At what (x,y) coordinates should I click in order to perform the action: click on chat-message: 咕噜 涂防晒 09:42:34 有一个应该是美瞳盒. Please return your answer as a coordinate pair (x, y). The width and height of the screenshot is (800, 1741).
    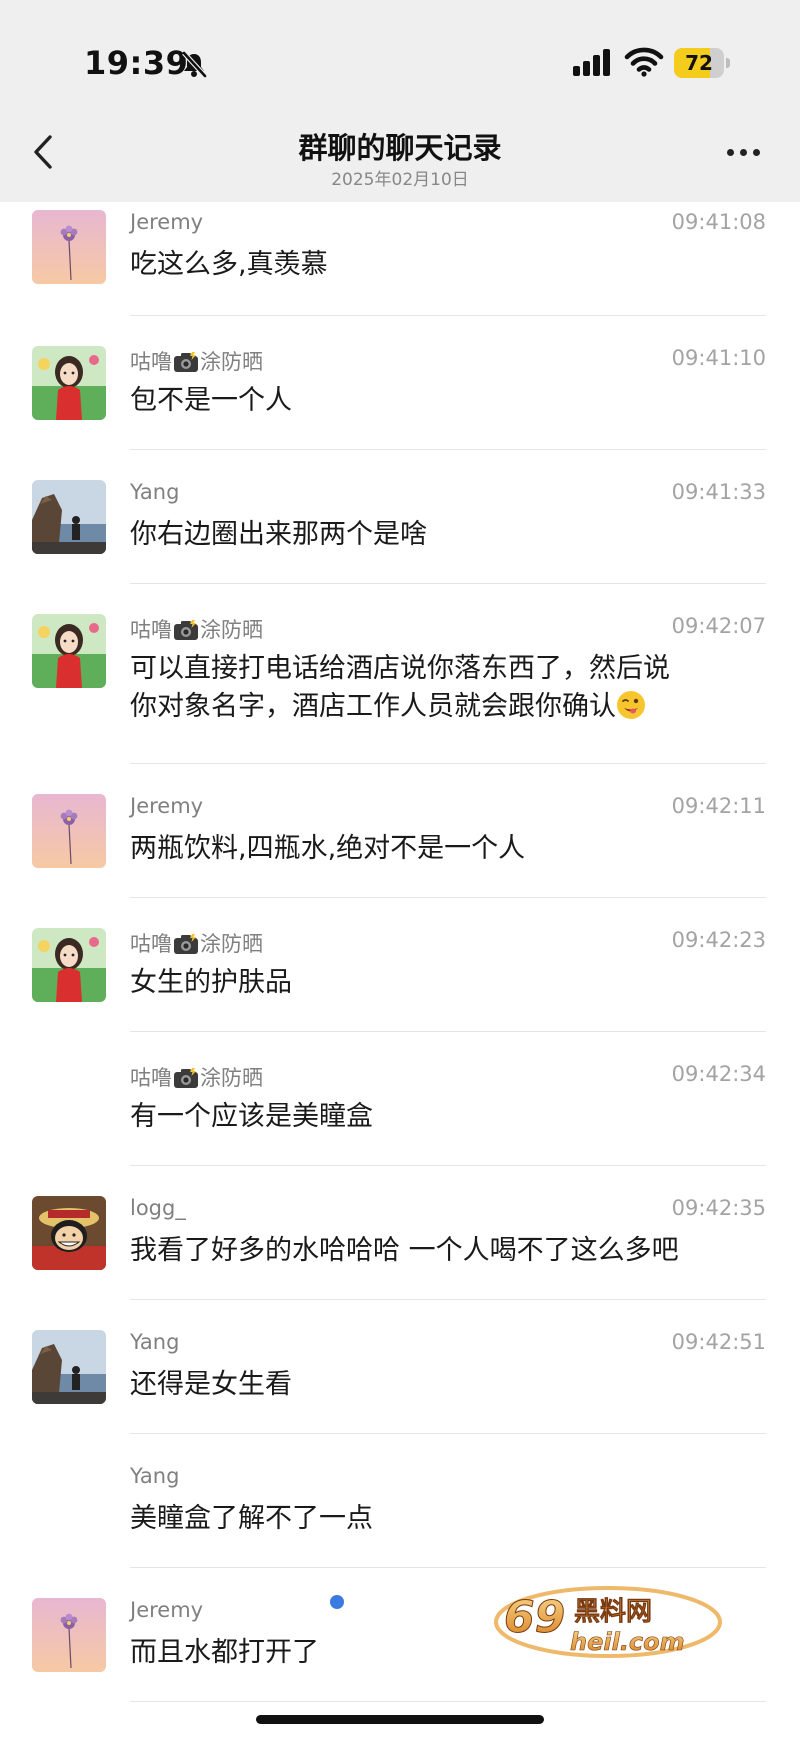
    Looking at the image, I should click on (400, 1099).